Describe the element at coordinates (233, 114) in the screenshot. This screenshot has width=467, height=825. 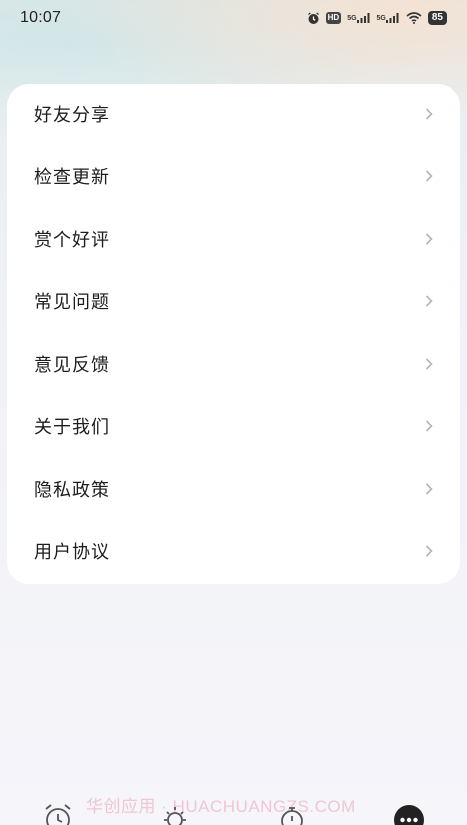
I see `menu-item-share: 好友分享` at that location.